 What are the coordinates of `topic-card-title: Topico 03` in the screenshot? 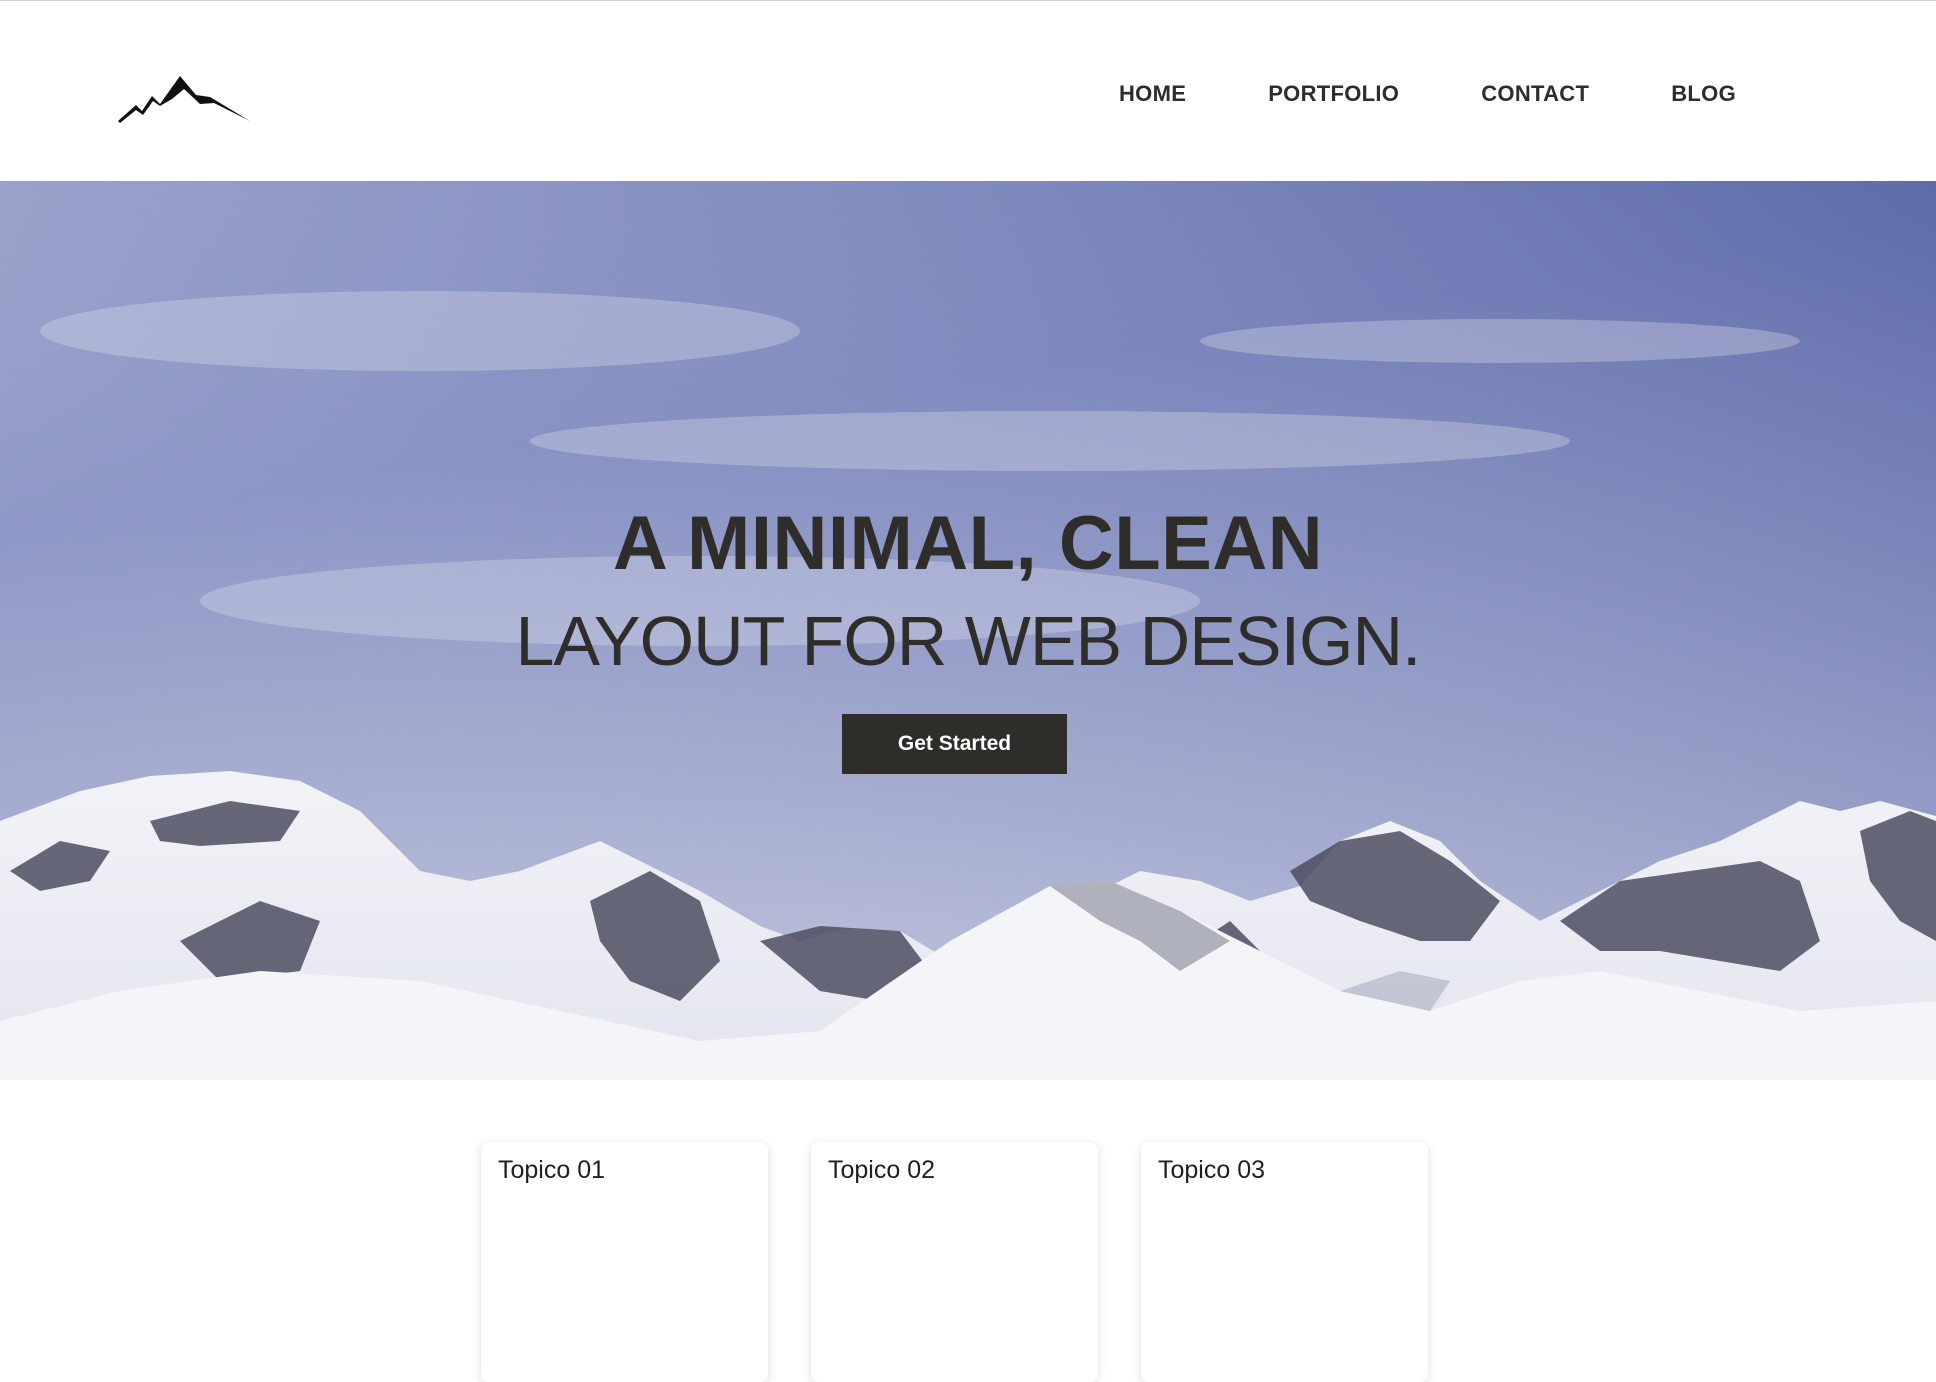 It's located at (1212, 1170).